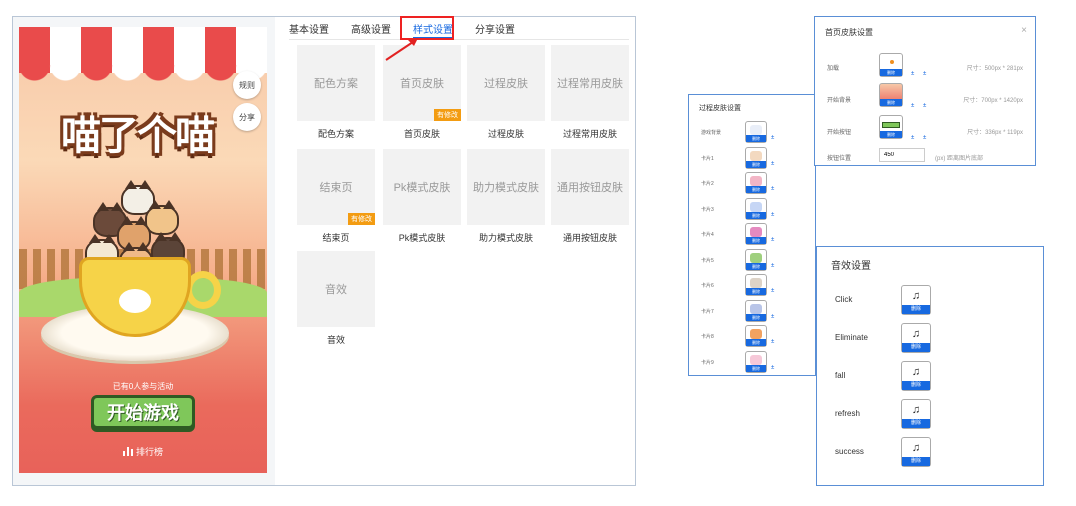 This screenshot has height=506, width=1076. I want to click on row-label: 卡片3, so click(707, 209).